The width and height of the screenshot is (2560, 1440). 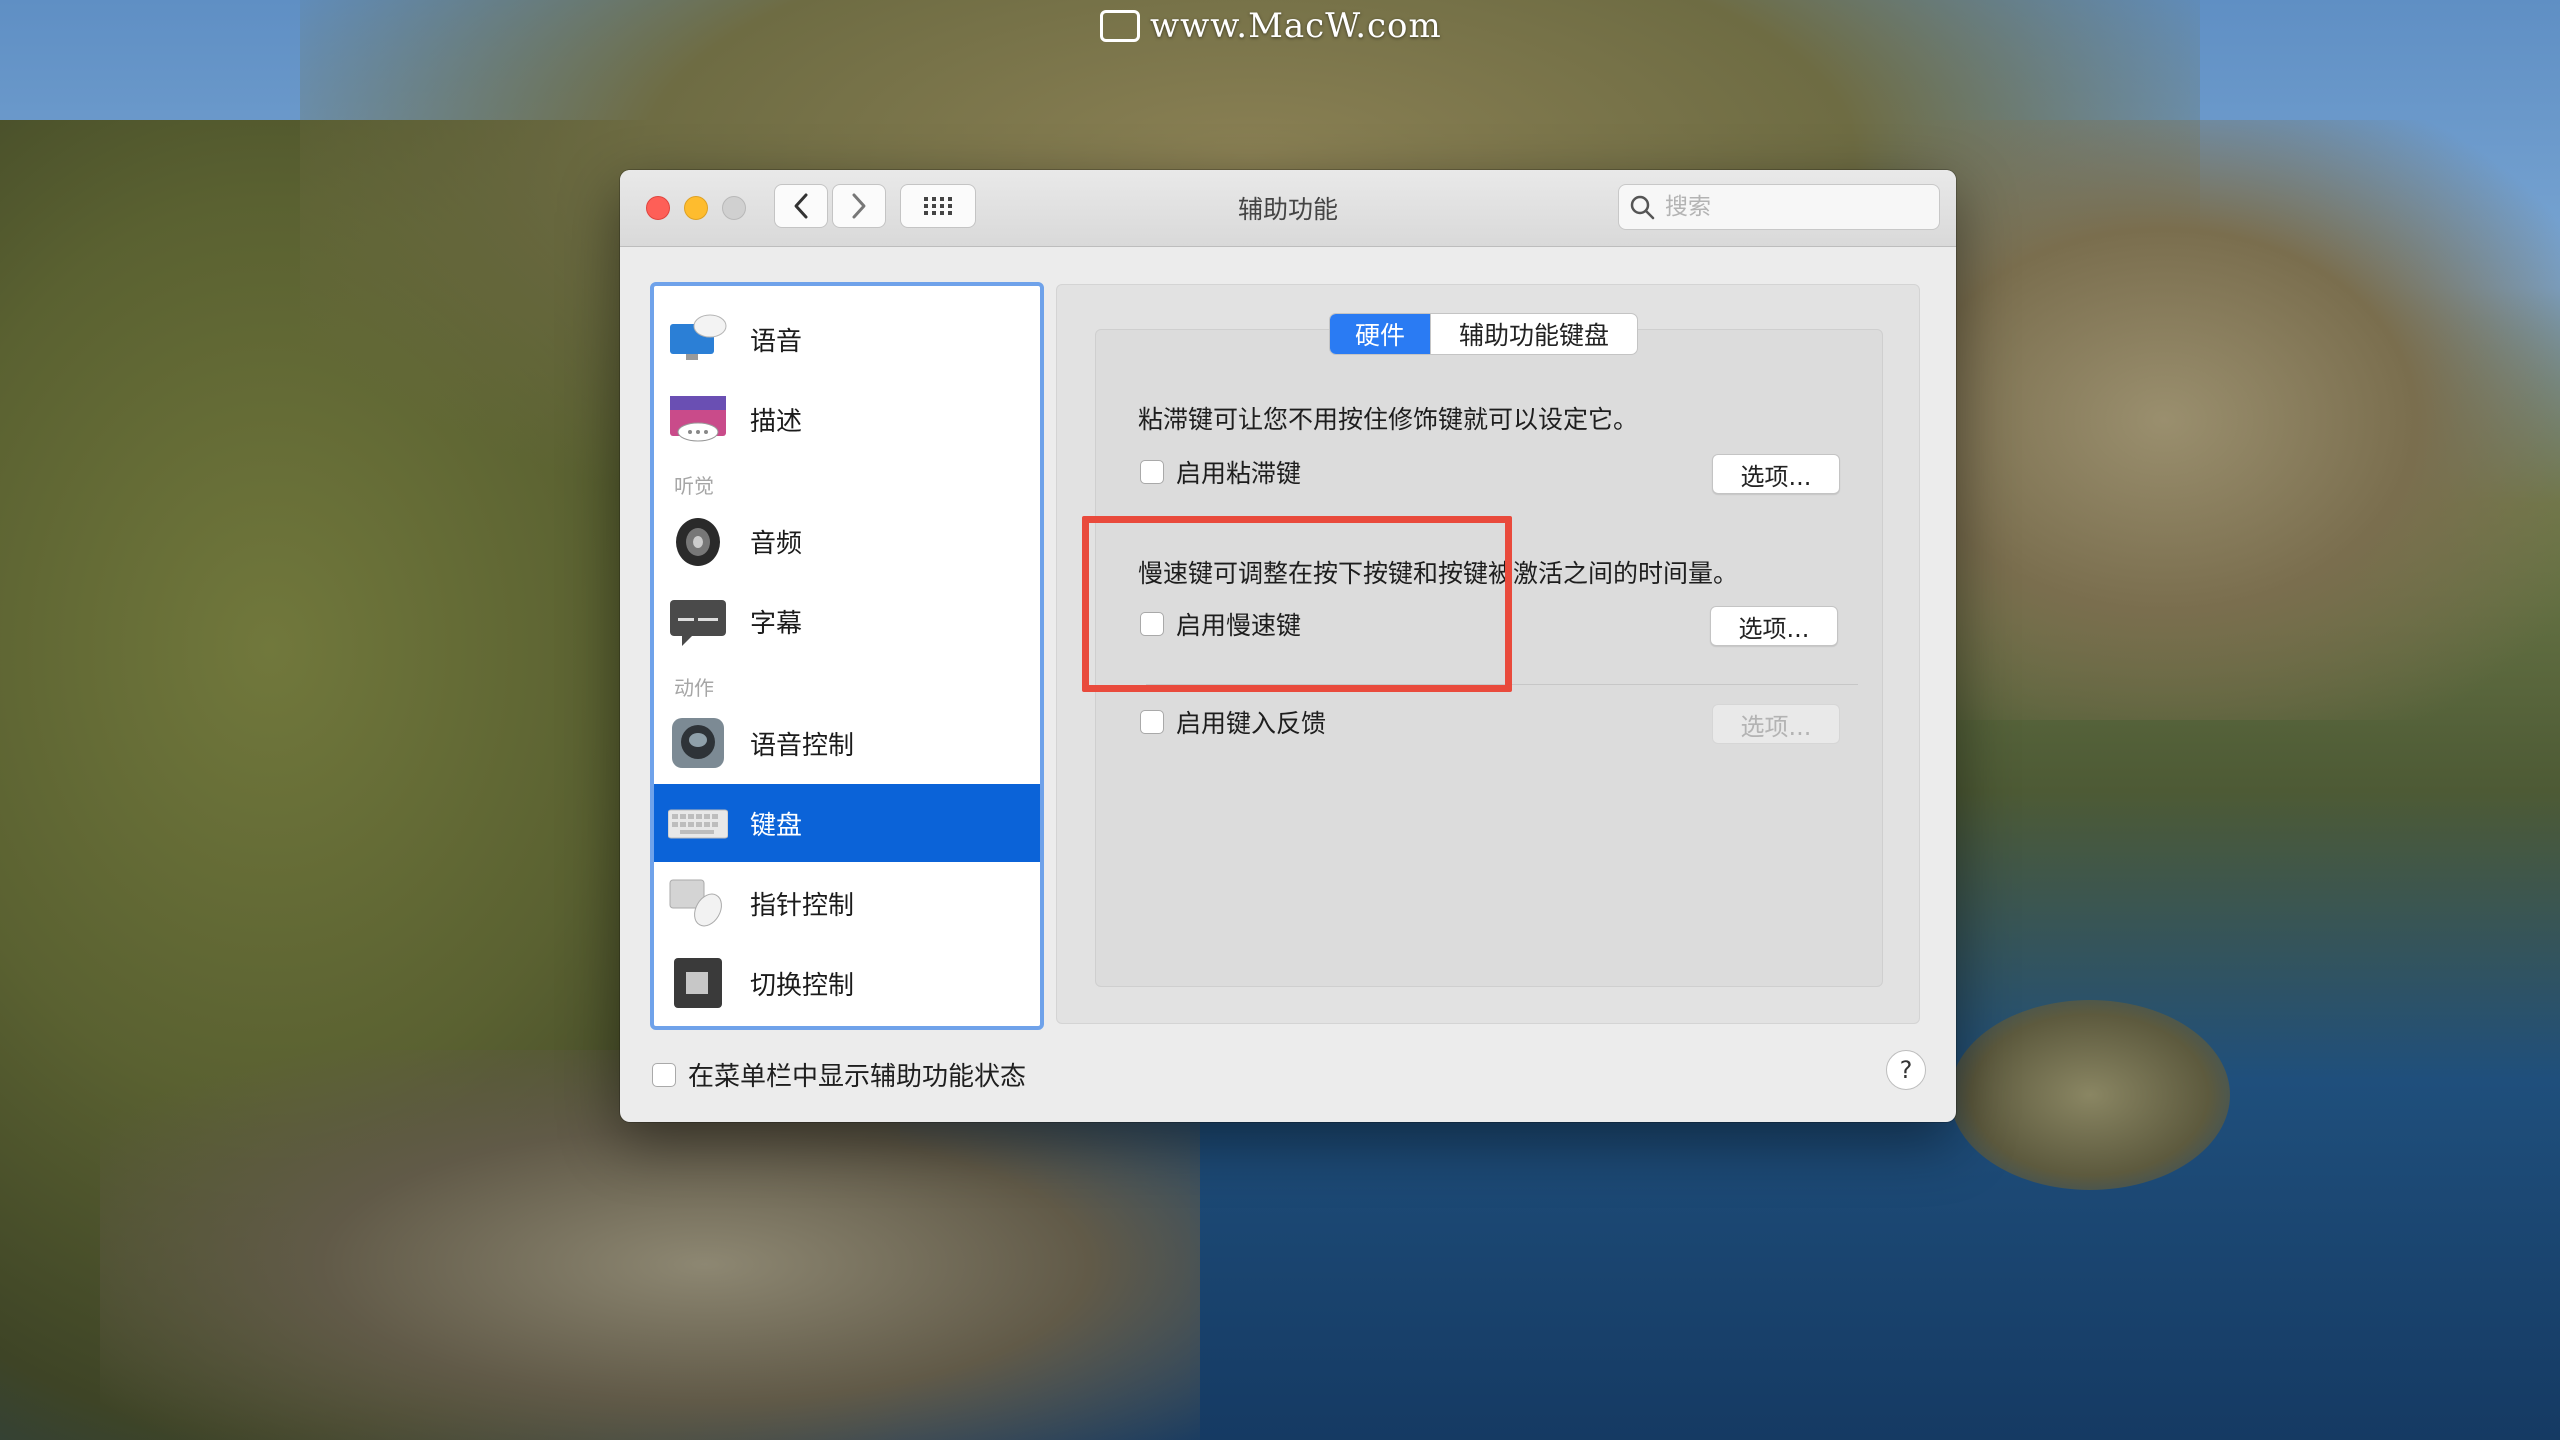 I want to click on menu-bar-status-checkbox, so click(x=664, y=1074).